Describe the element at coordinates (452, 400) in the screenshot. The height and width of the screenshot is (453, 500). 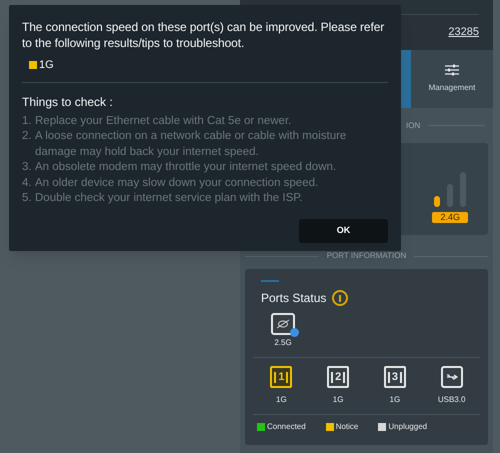
I see `port-speed: USB3.0` at that location.